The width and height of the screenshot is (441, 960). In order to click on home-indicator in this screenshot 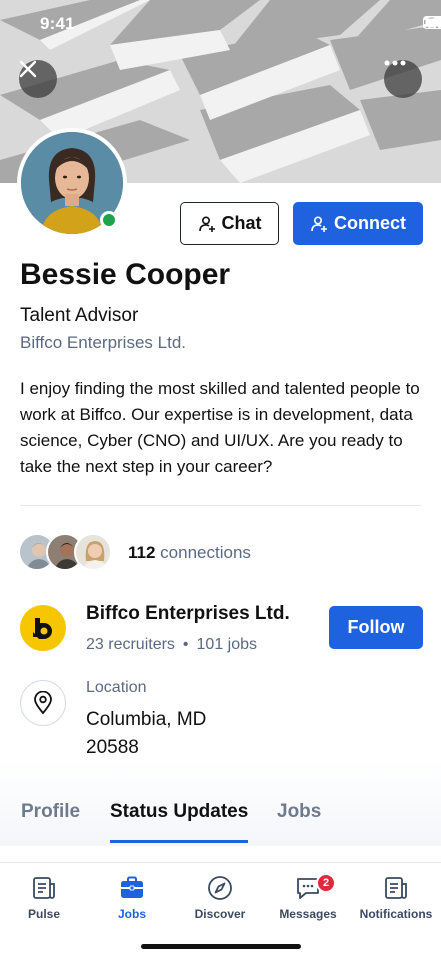, I will do `click(221, 946)`.